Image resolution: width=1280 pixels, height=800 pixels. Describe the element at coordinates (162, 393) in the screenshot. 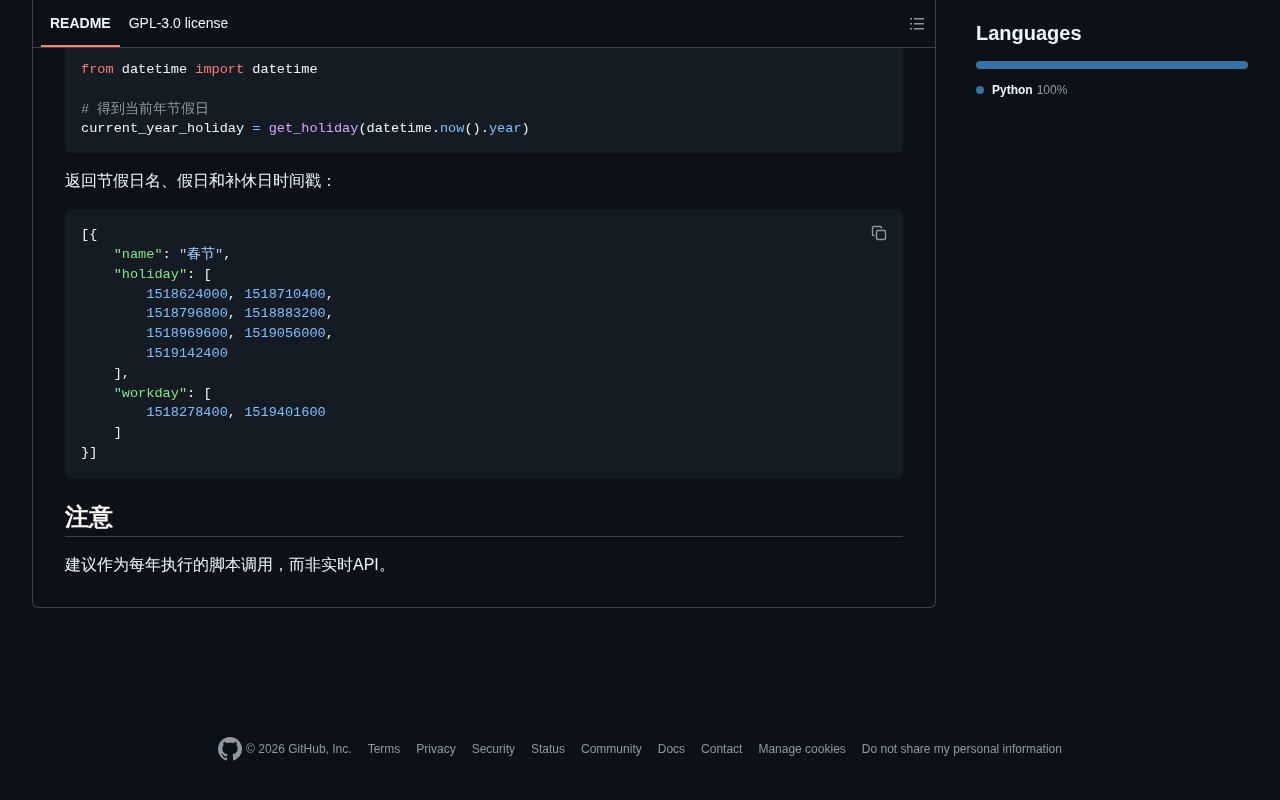

I see `code-line: "workday": [` at that location.